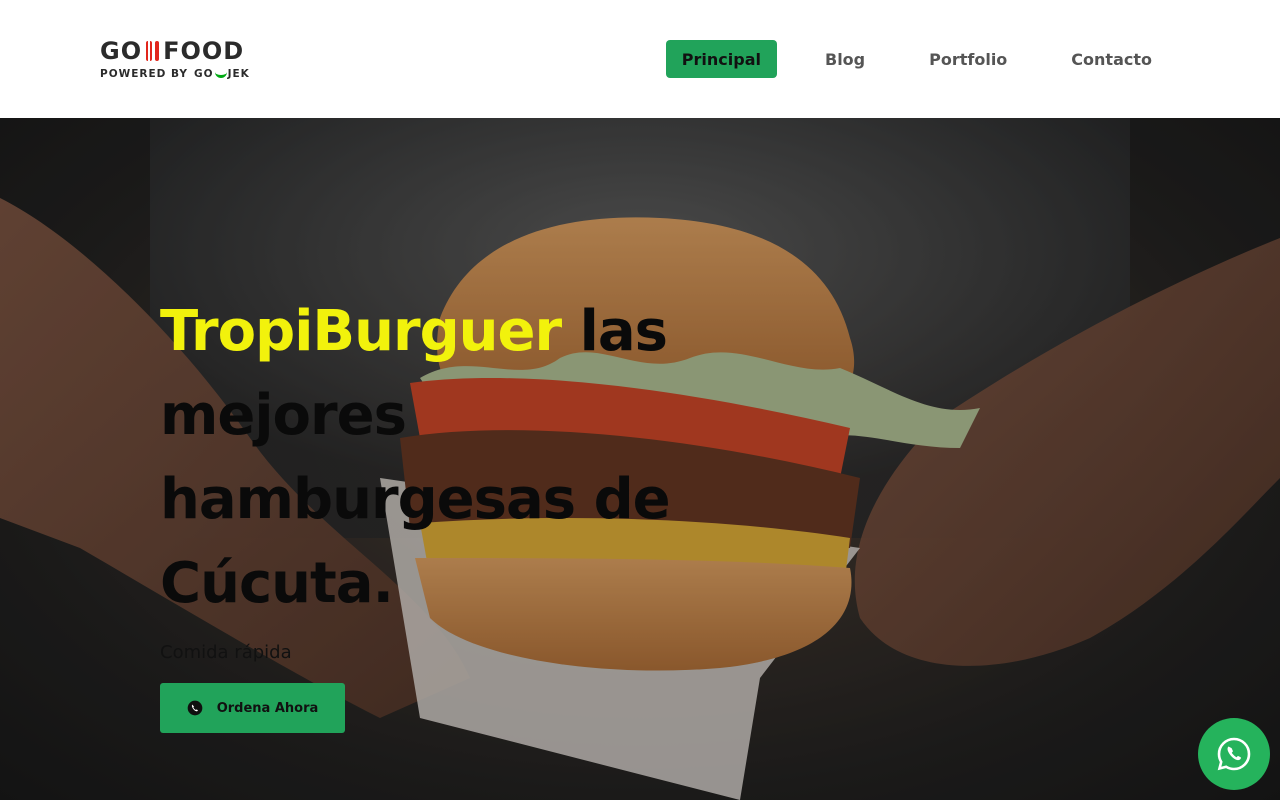 Image resolution: width=1280 pixels, height=800 pixels. I want to click on logo-tagline: POWERED BY GO JEK, so click(200, 74).